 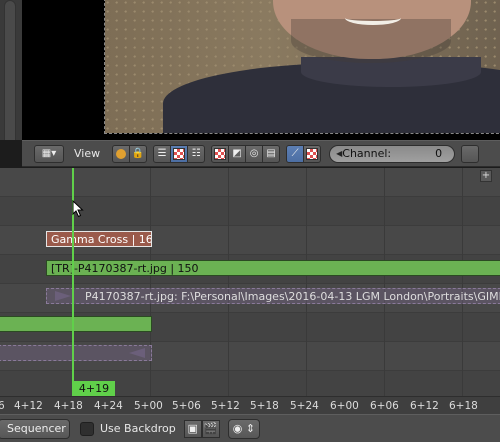 I want to click on image-strip-left, so click(x=76, y=324).